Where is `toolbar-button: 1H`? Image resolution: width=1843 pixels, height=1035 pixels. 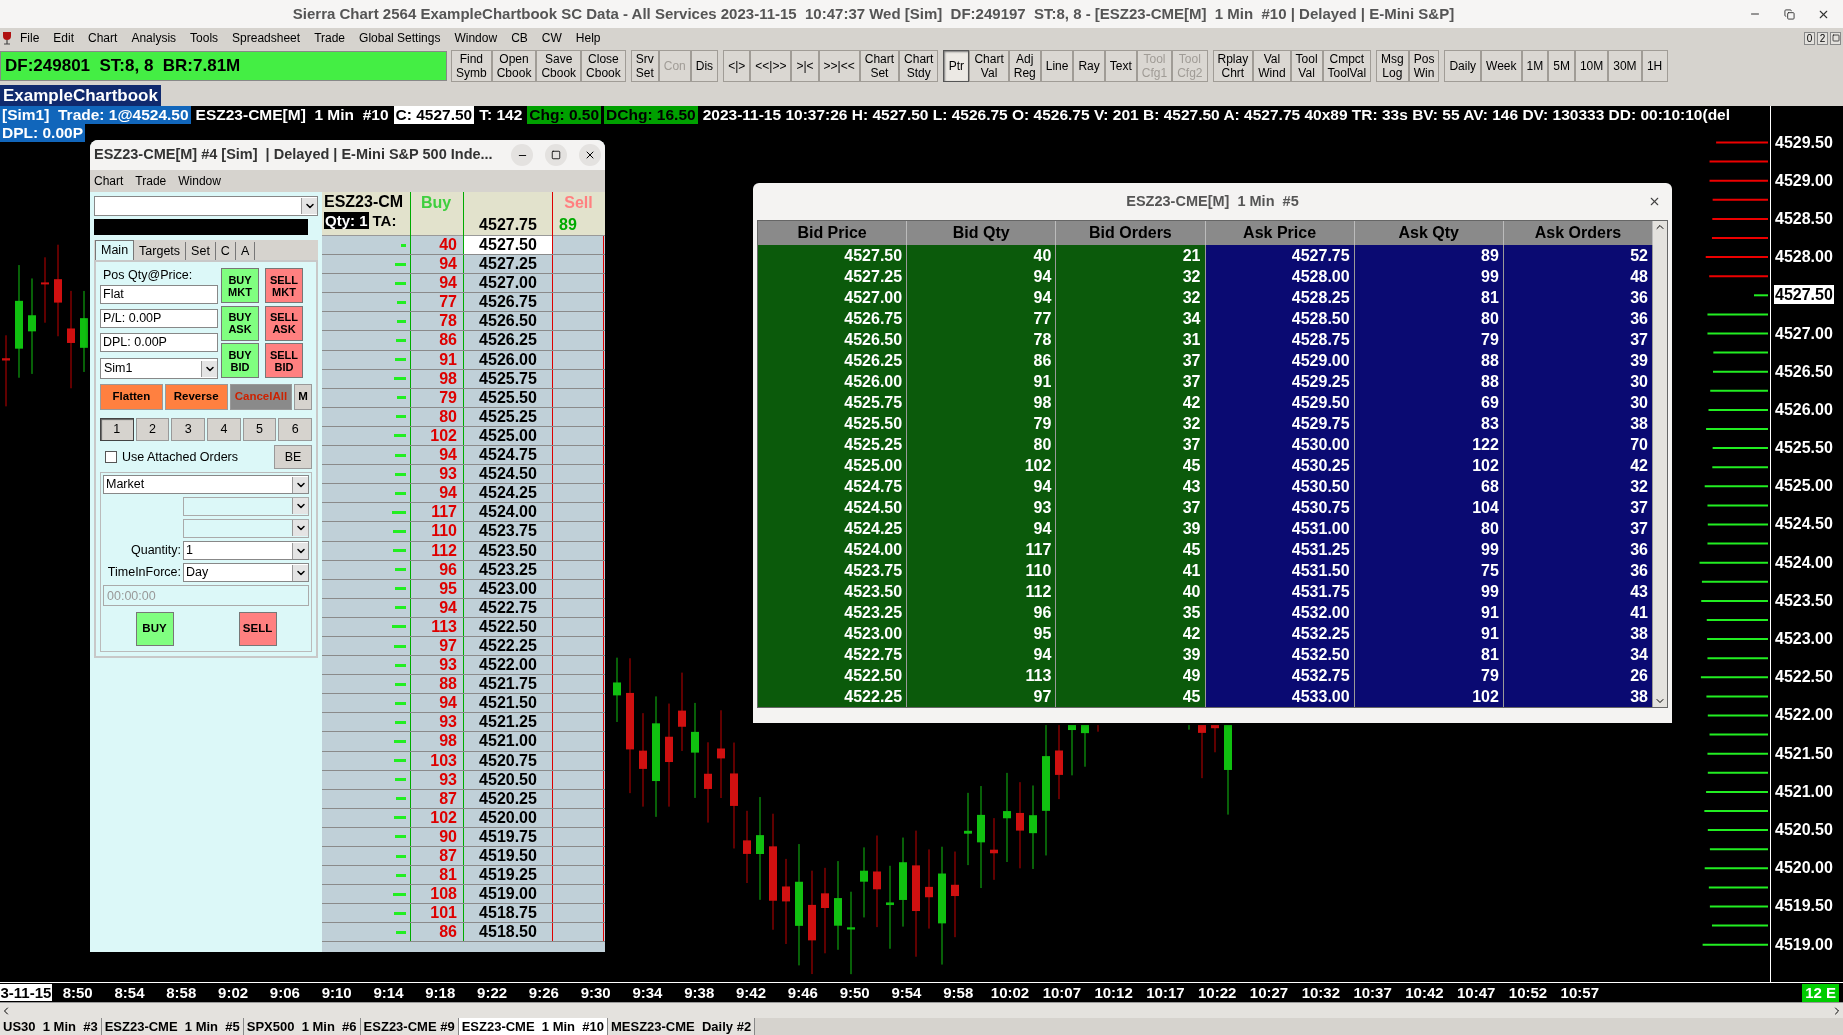 toolbar-button: 1H is located at coordinates (1654, 66).